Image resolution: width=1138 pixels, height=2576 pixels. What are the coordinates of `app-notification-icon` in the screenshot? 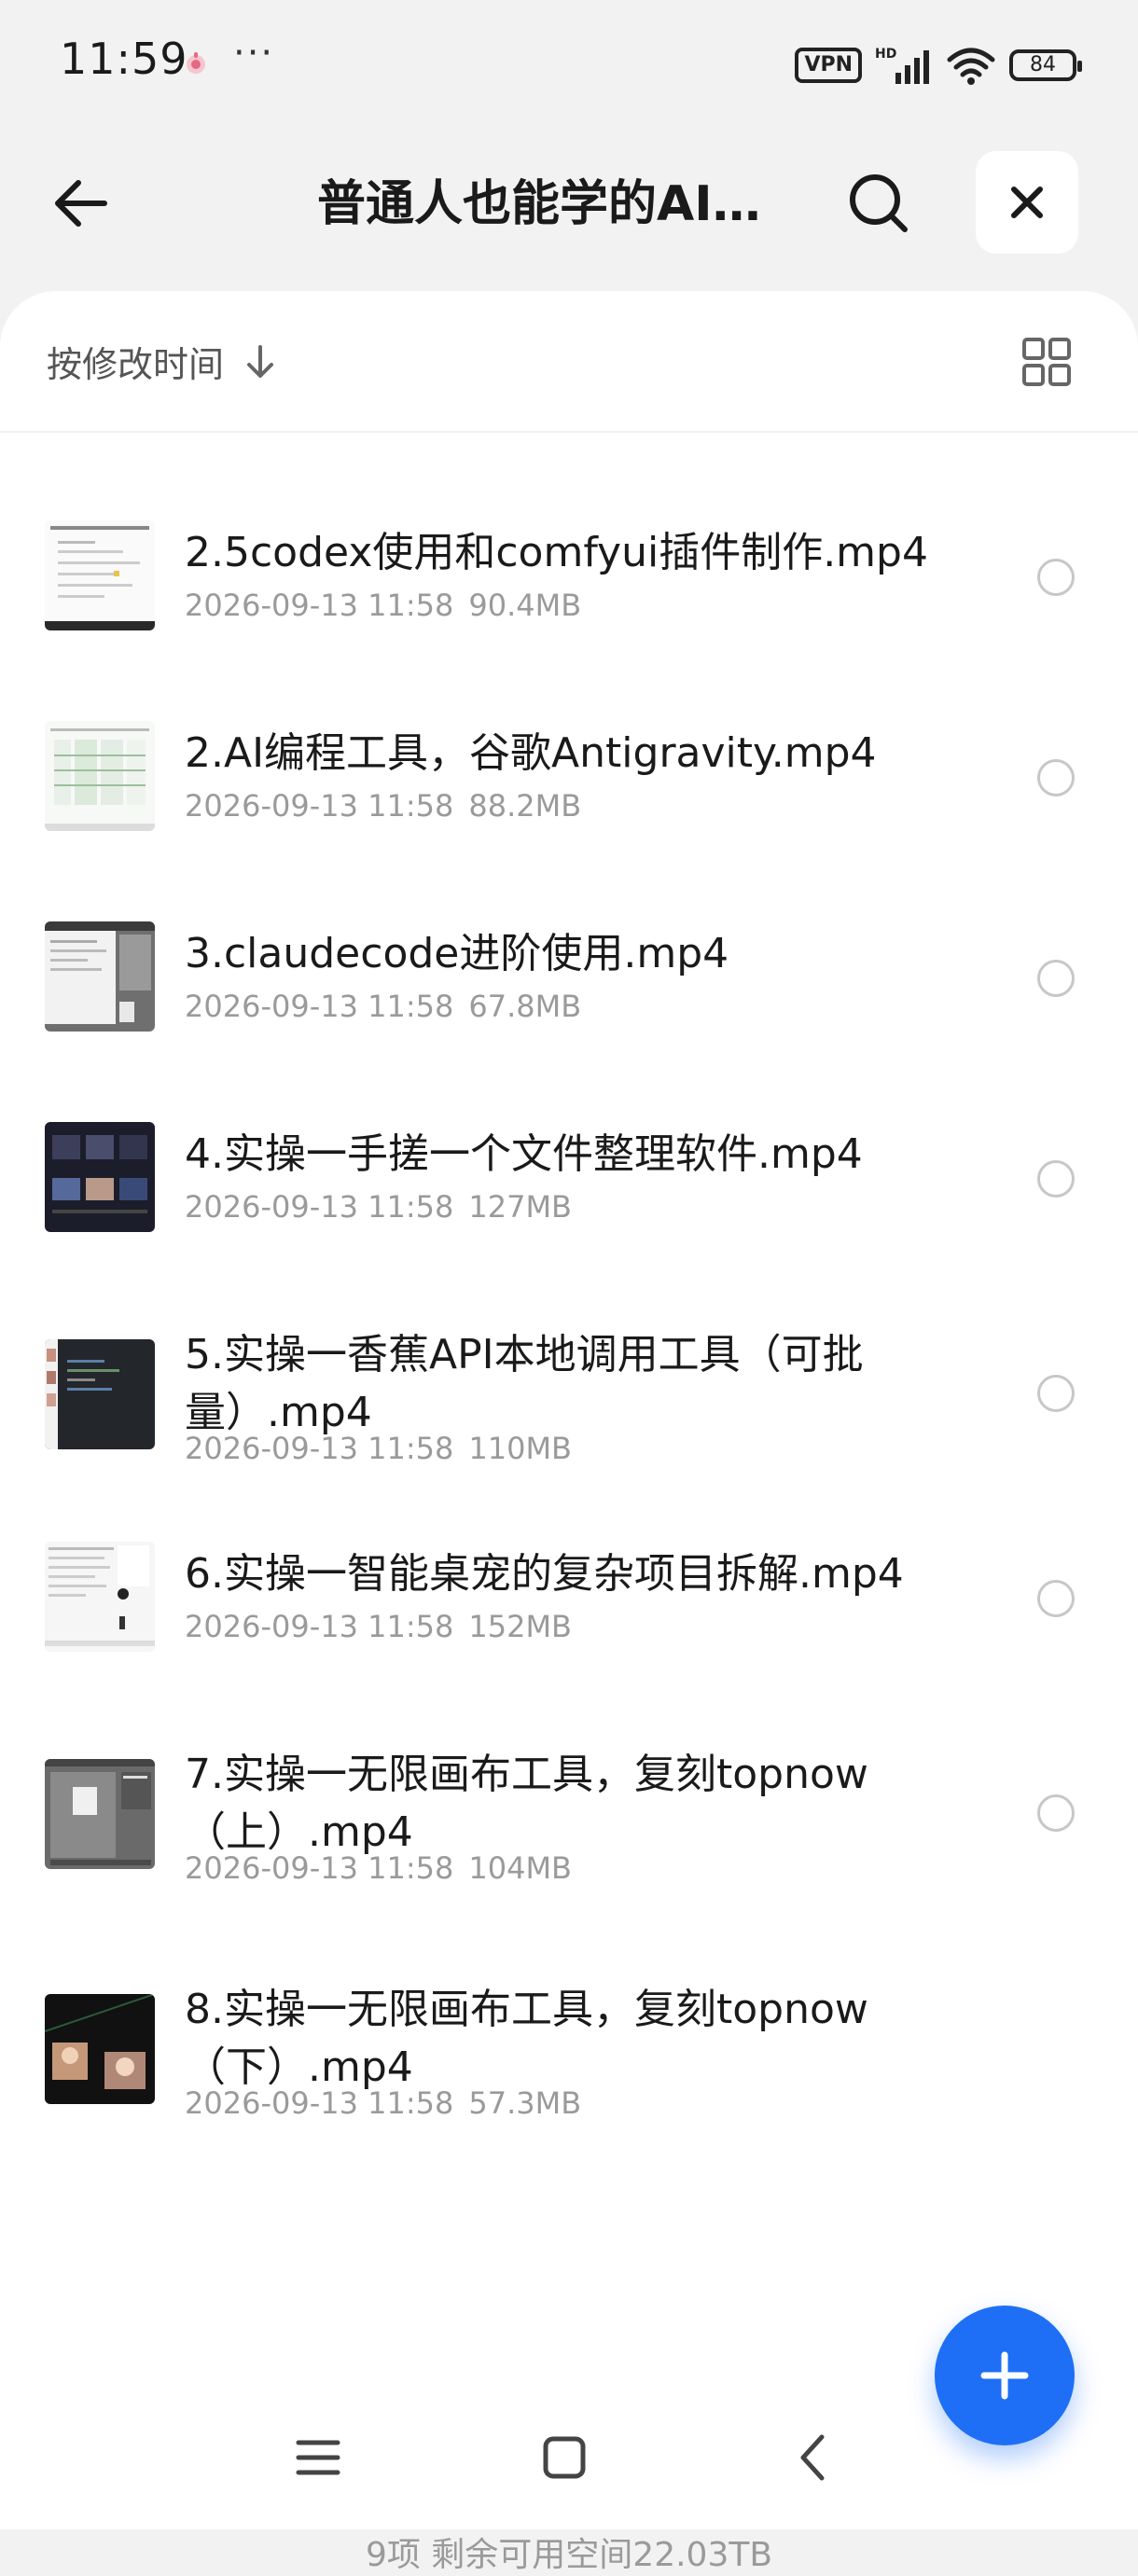 It's located at (196, 63).